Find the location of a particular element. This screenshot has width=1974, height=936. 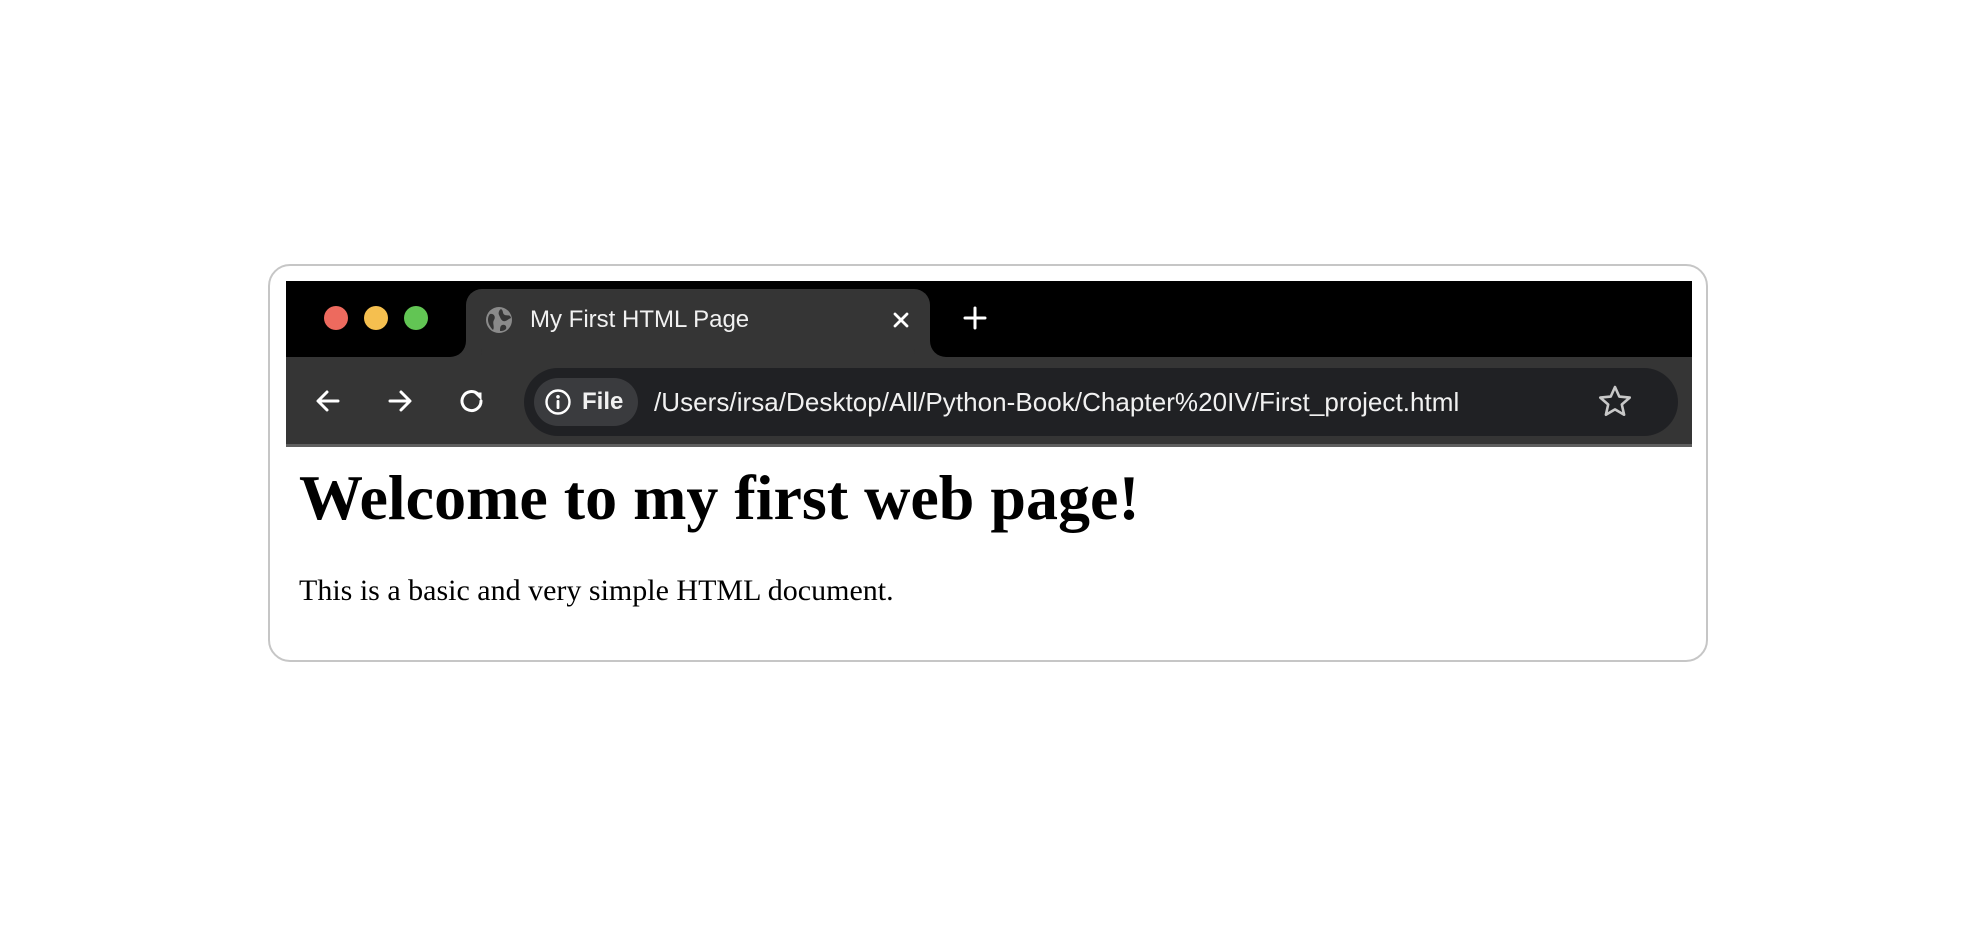

close-icon is located at coordinates (901, 320).